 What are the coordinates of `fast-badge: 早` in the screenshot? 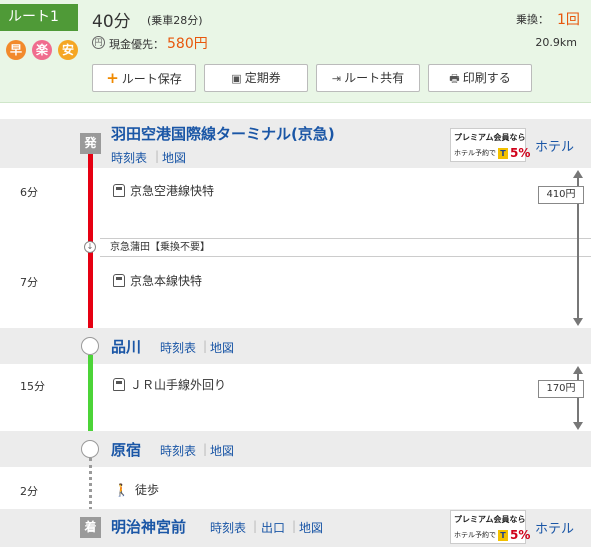 It's located at (16, 50).